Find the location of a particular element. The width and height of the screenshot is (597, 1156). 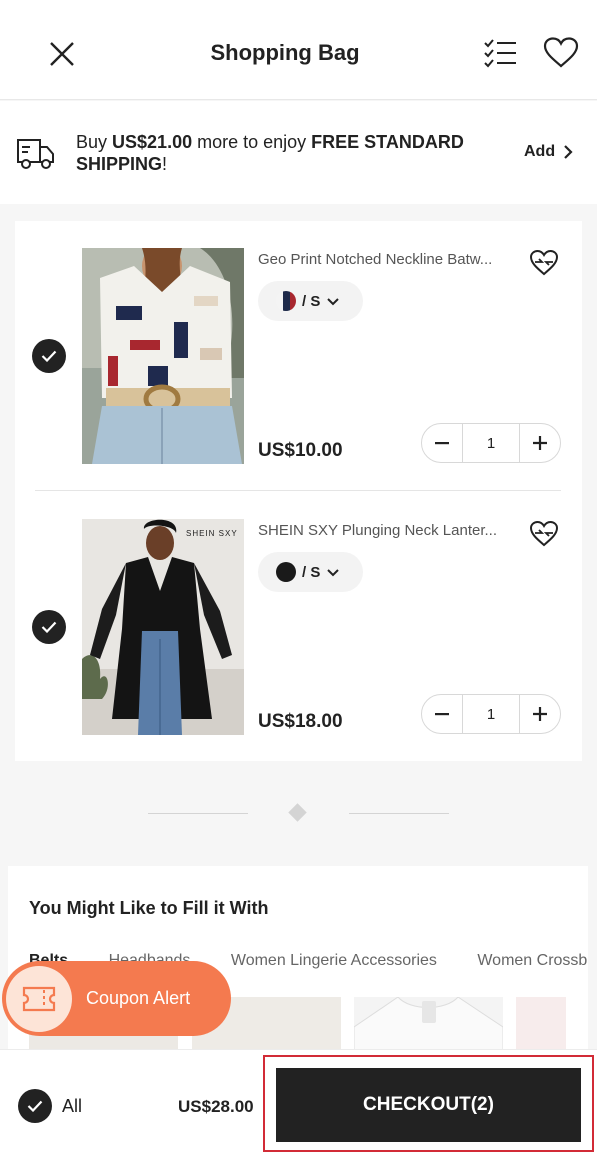

brand-watermark: SHEIN SXY is located at coordinates (212, 533).